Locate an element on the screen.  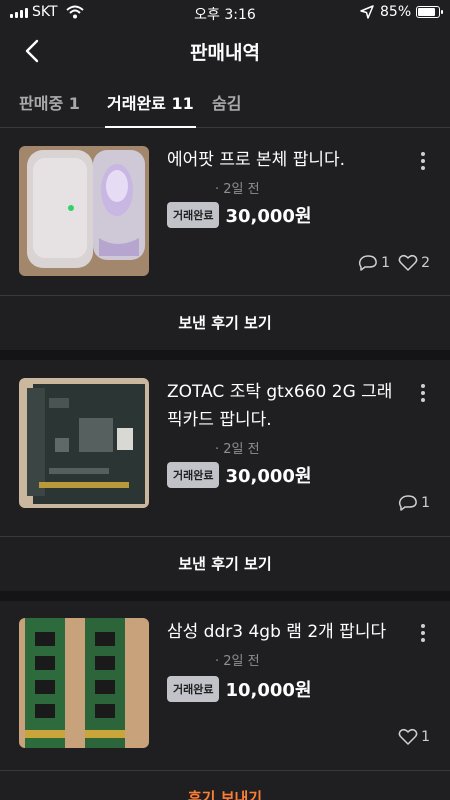
status-bar: SKT 오후 3:16 85% is located at coordinates (225, 13).